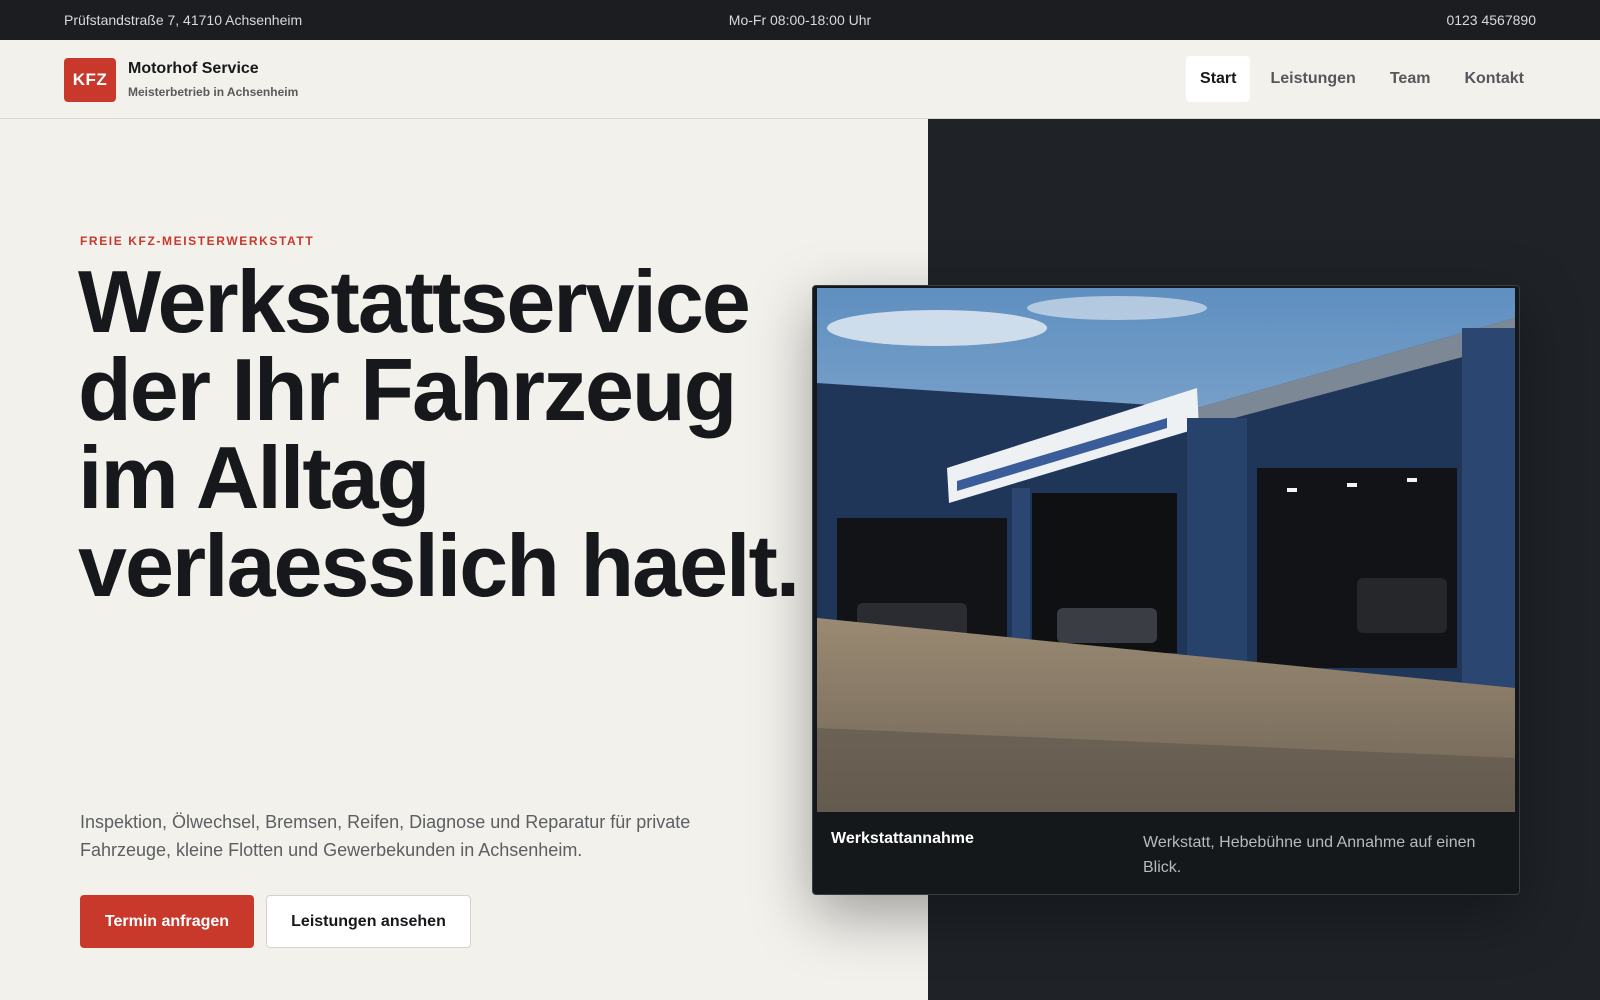 The height and width of the screenshot is (1000, 1600). What do you see at coordinates (213, 92) in the screenshot?
I see `brand-tagline: Meisterbetrieb in Achsenheim` at bounding box center [213, 92].